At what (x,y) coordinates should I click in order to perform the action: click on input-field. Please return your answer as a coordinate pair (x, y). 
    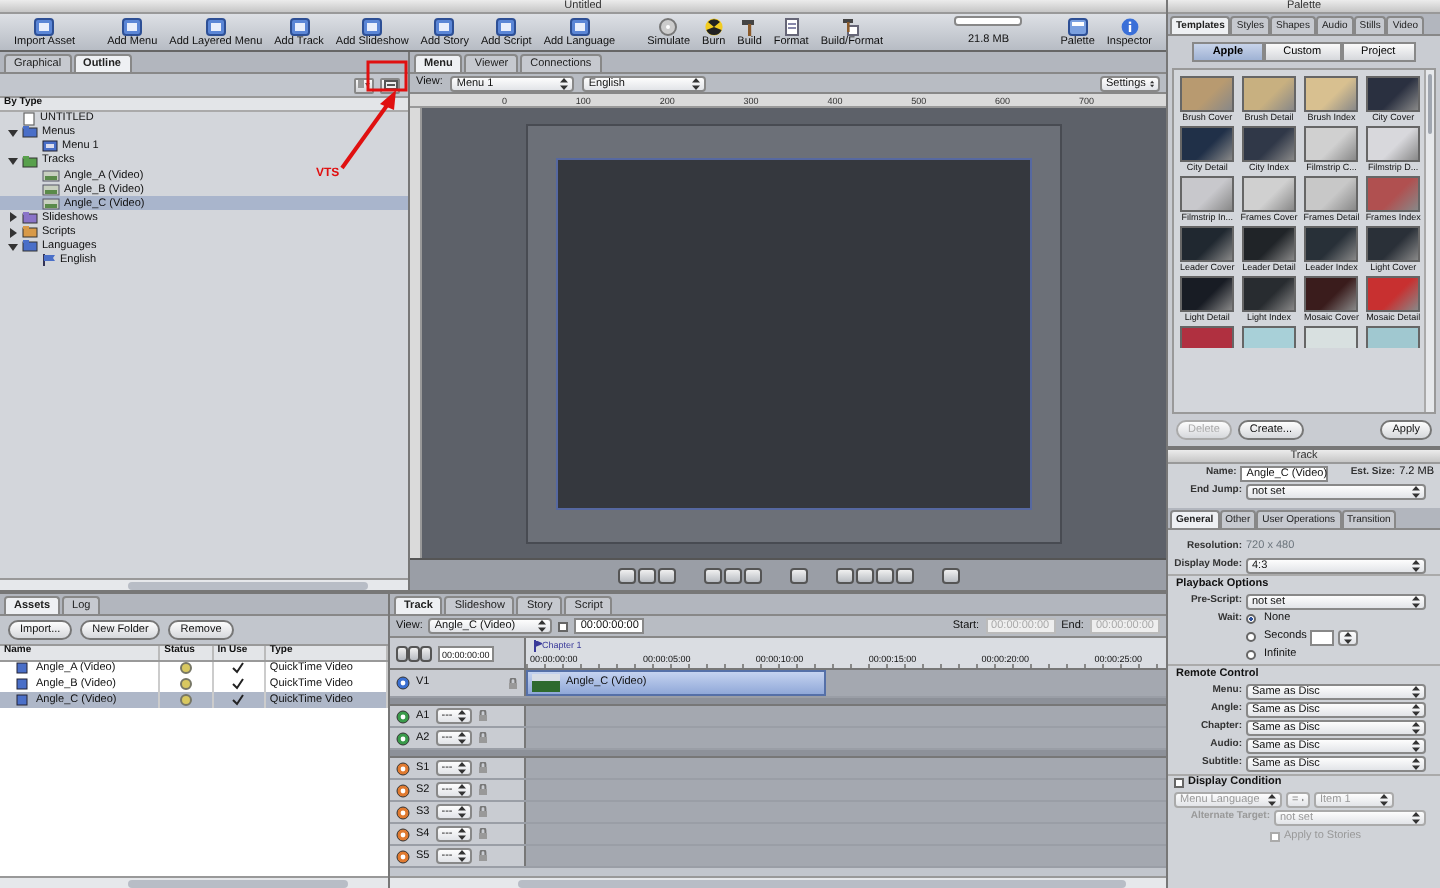
    Looking at the image, I should click on (1322, 637).